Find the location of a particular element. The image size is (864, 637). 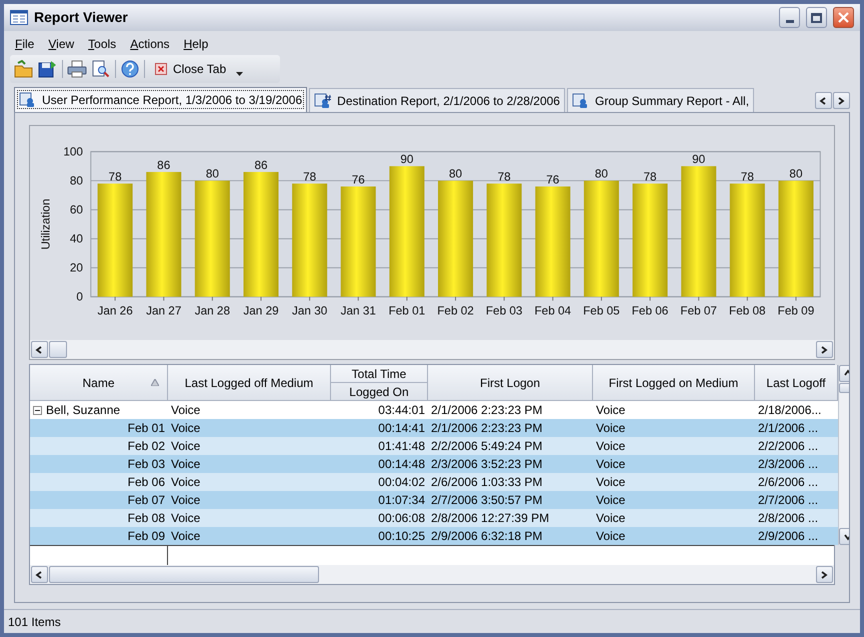

minimize-button is located at coordinates (789, 17).